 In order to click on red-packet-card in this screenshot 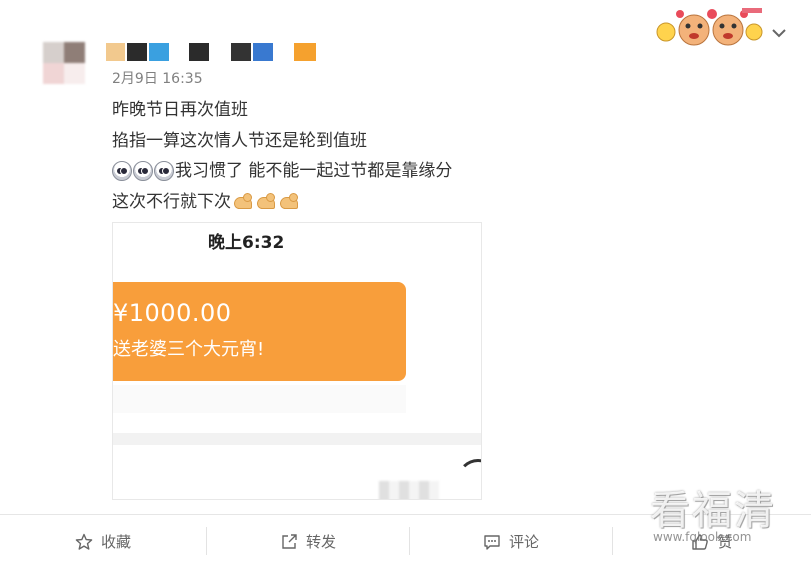, I will do `click(259, 331)`.